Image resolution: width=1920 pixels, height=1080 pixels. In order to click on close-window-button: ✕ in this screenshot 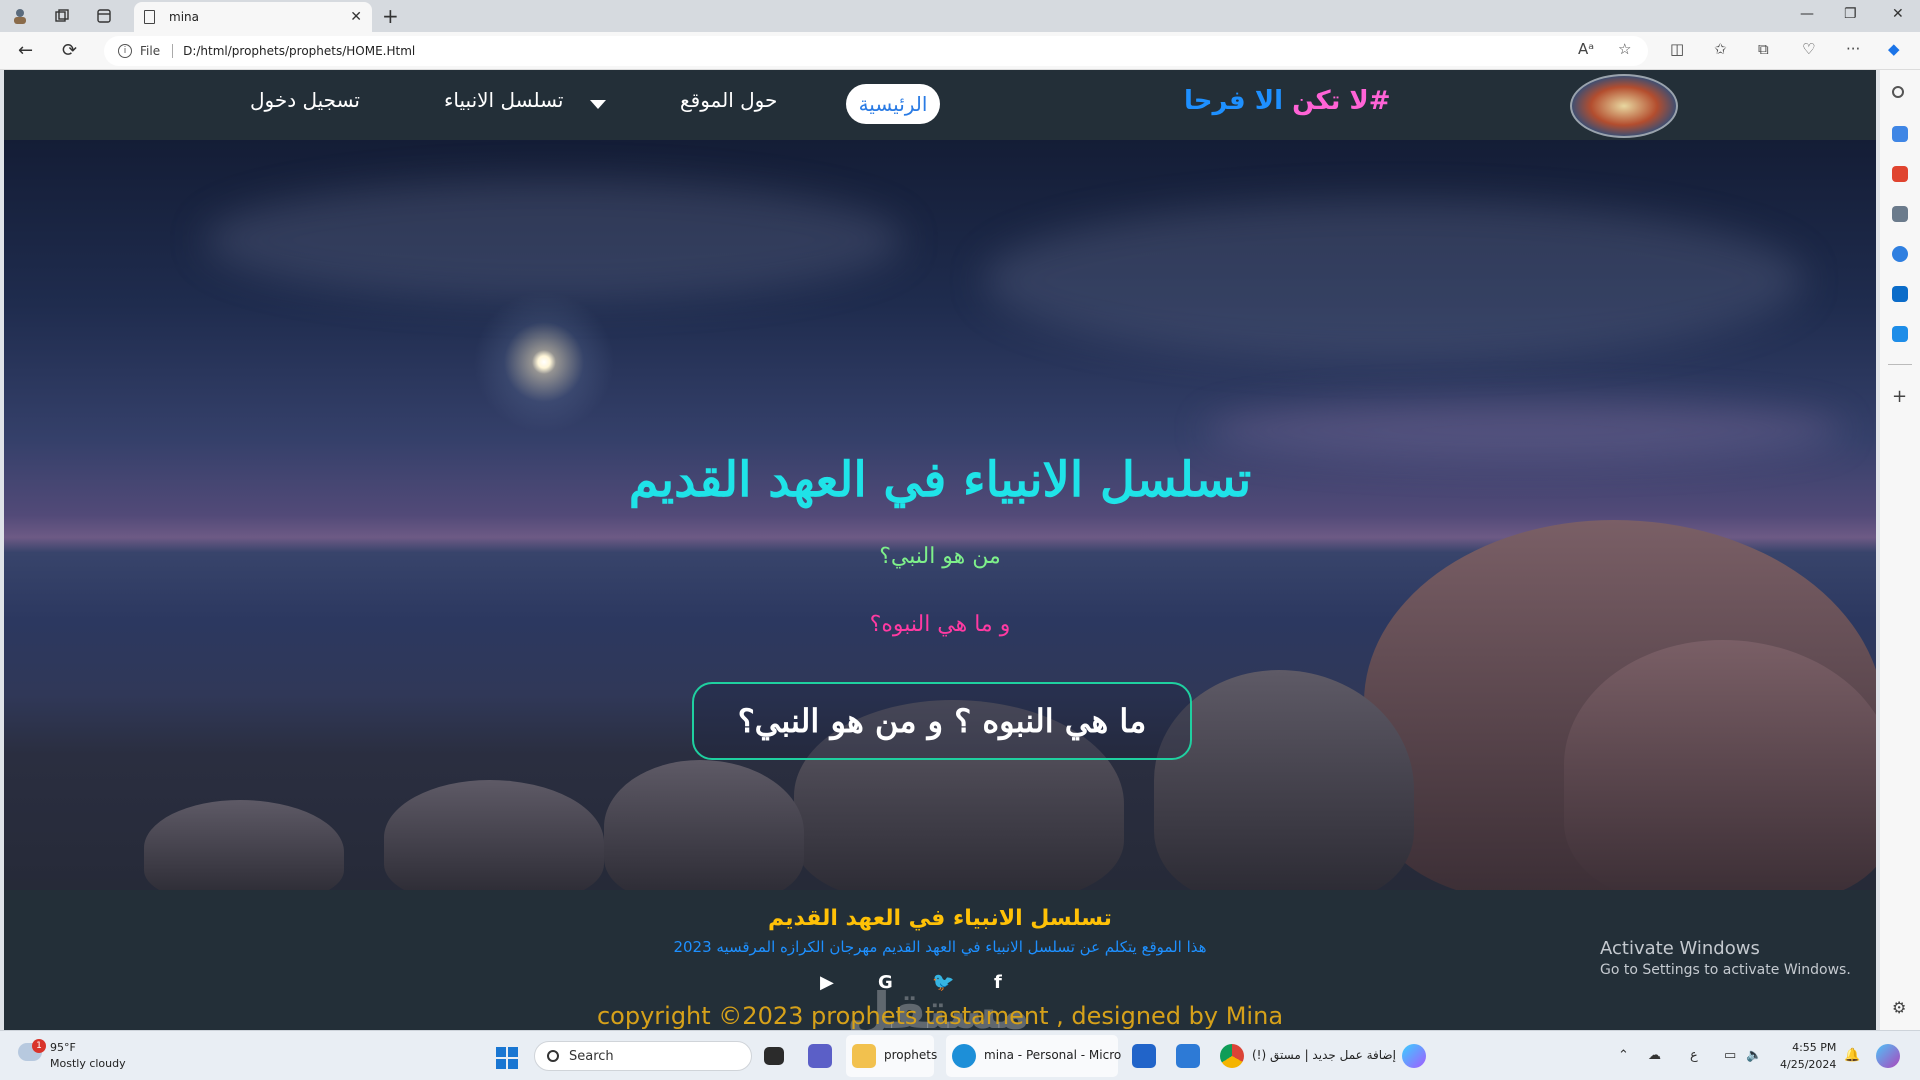, I will do `click(1898, 14)`.